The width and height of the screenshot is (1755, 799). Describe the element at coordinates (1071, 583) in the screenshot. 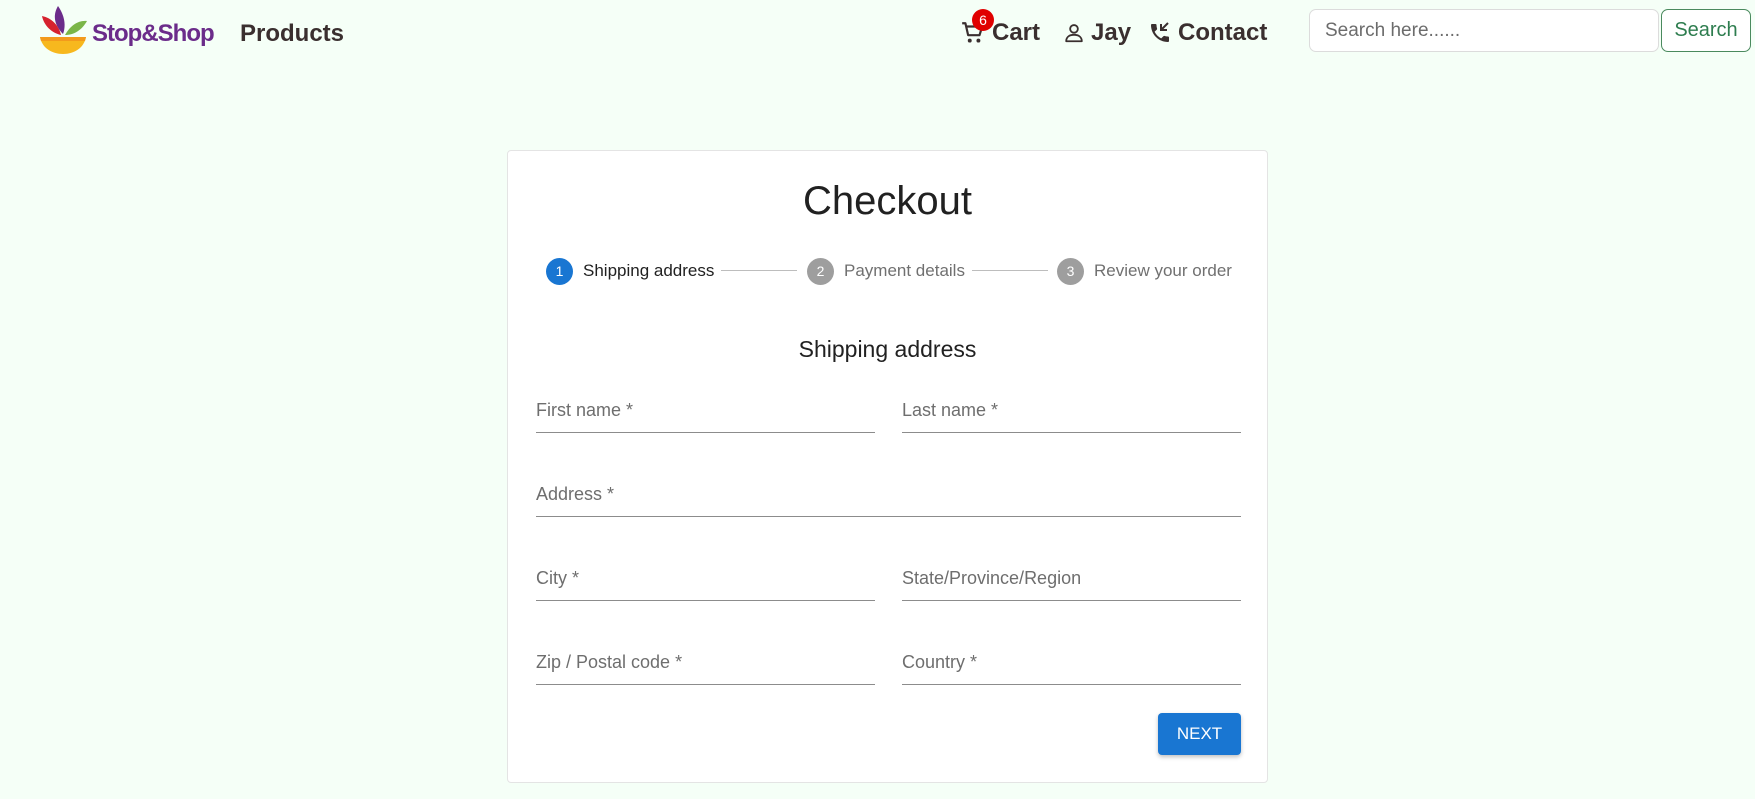

I see `state-field` at that location.